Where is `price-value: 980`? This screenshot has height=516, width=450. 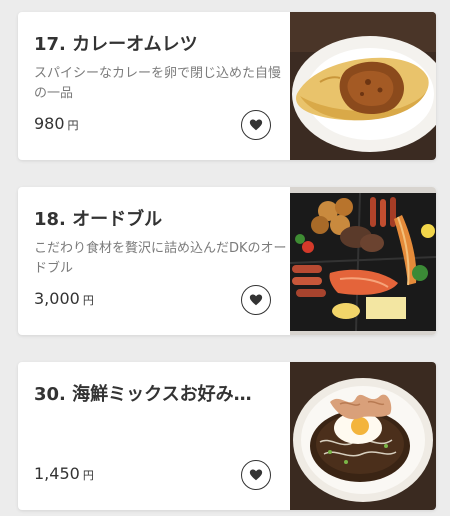
price-value: 980 is located at coordinates (49, 123).